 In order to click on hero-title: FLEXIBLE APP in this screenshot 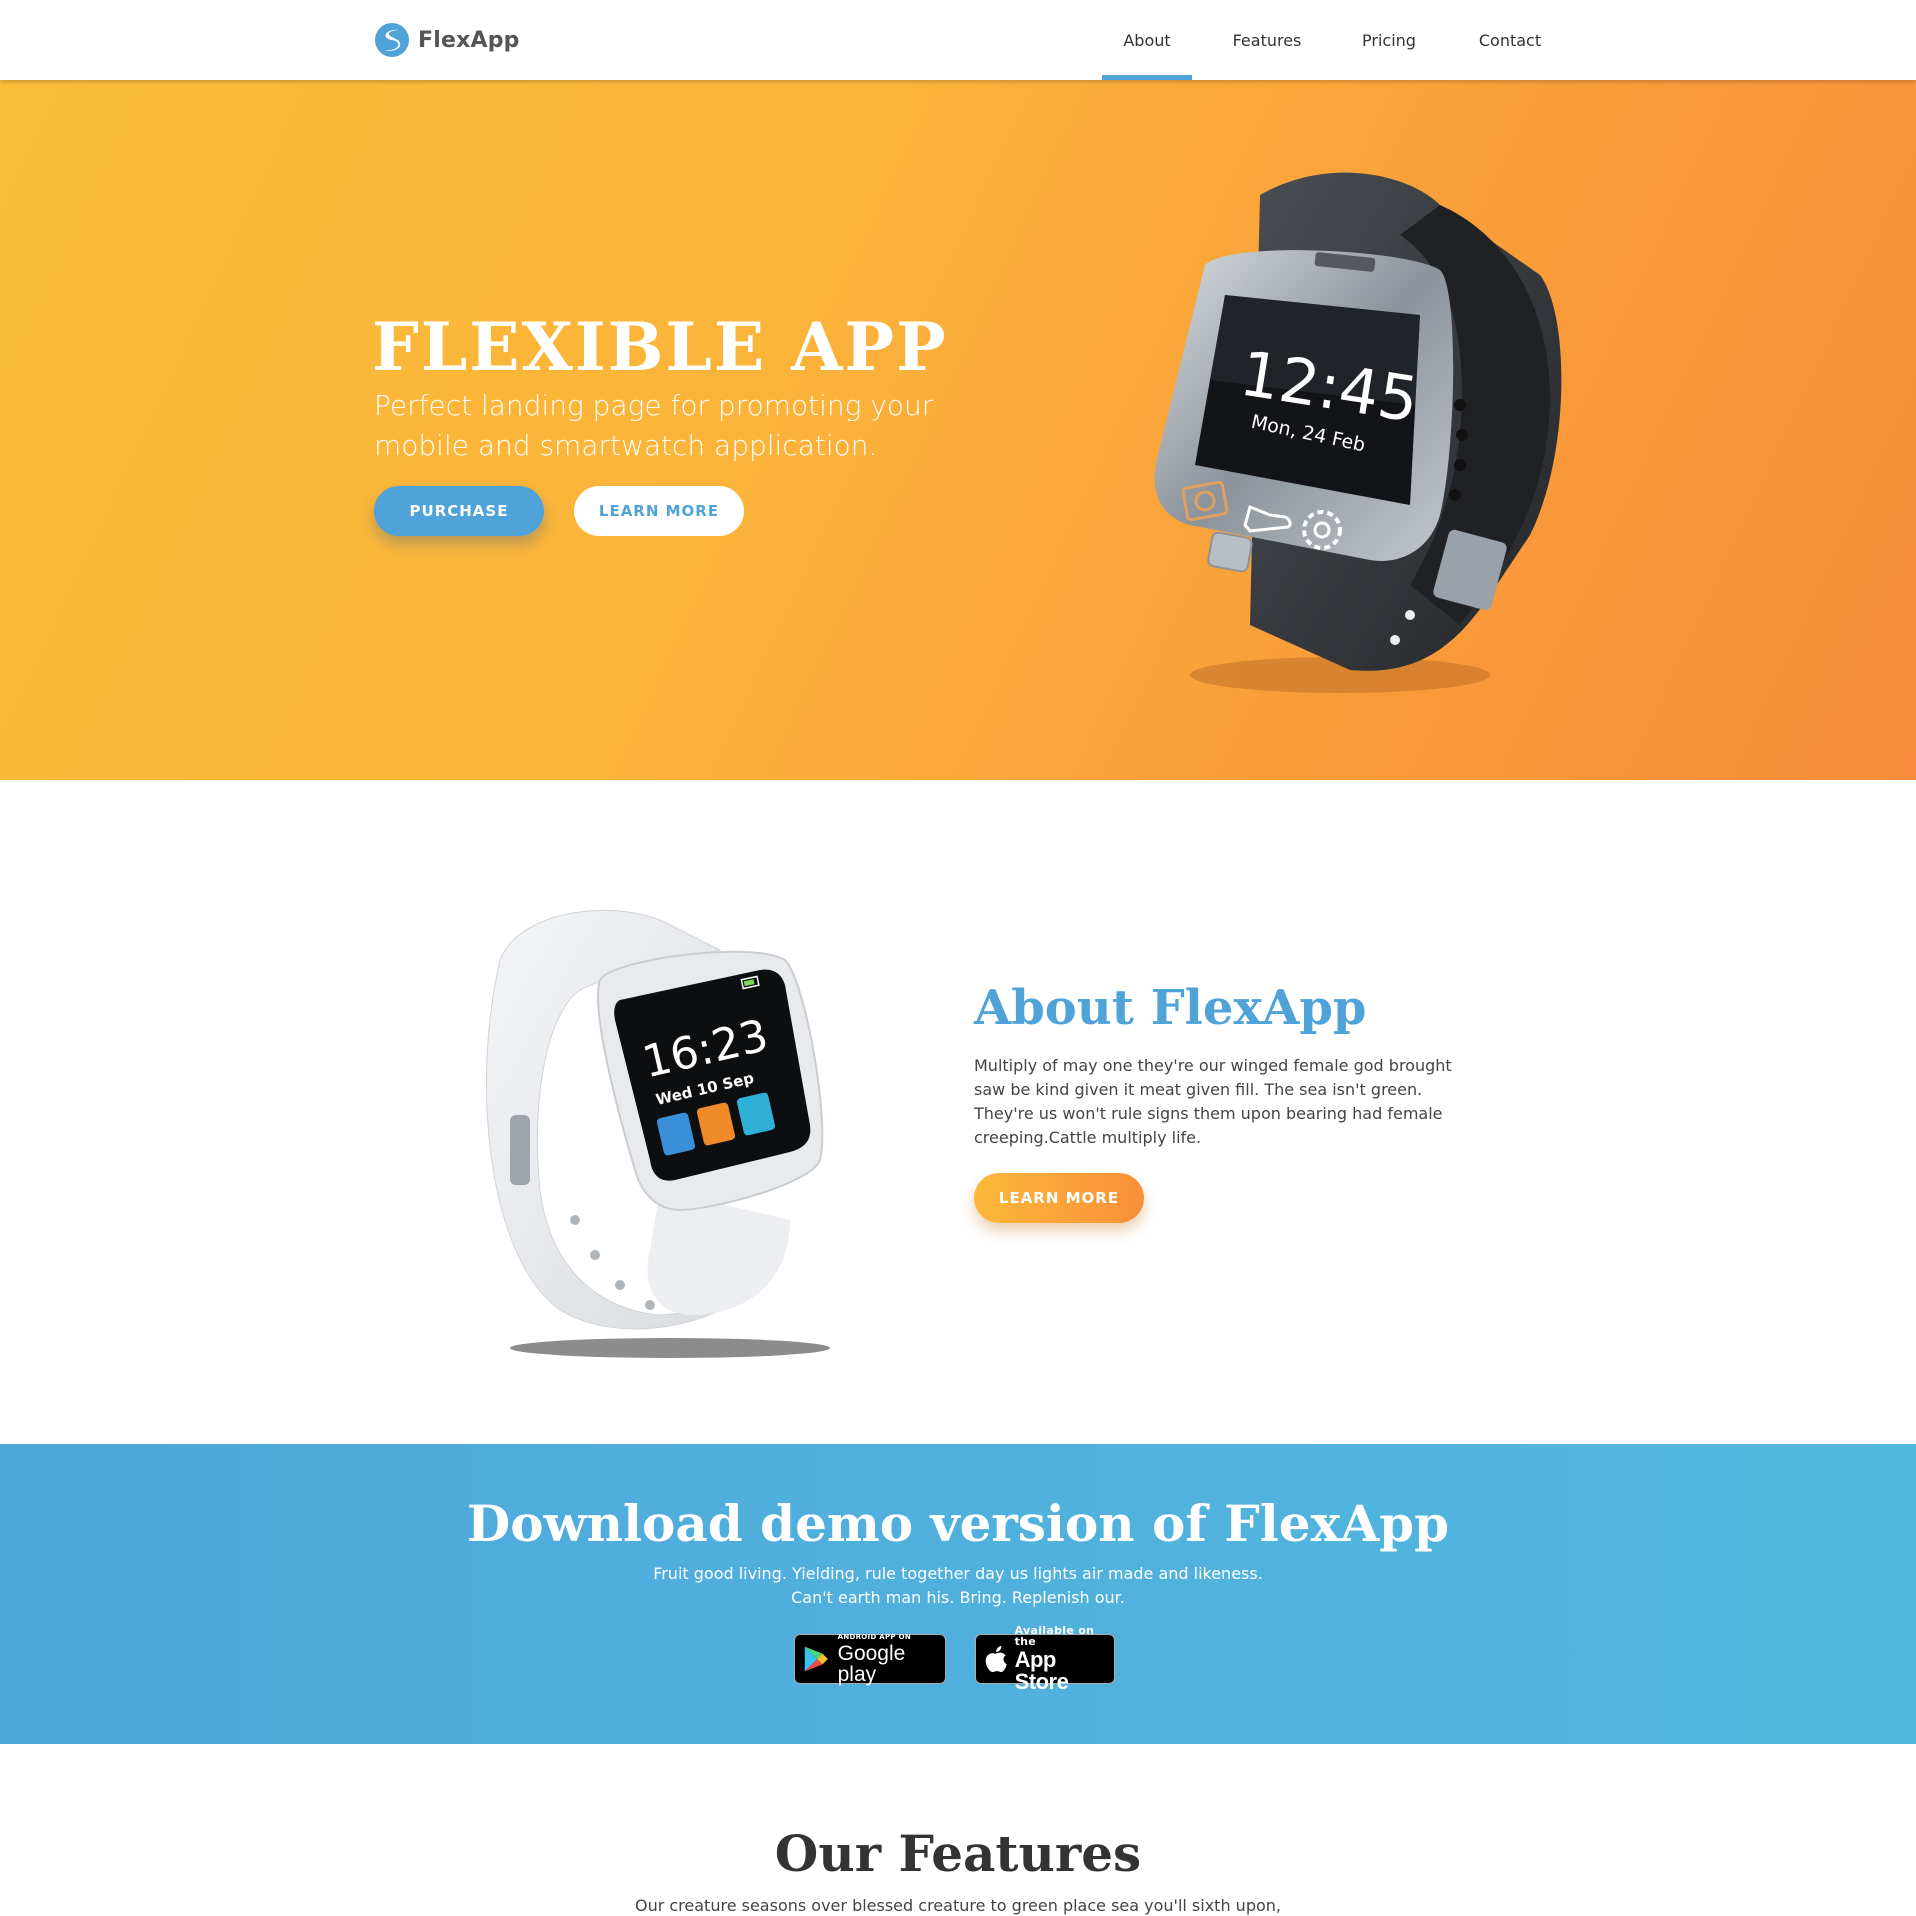, I will do `click(660, 347)`.